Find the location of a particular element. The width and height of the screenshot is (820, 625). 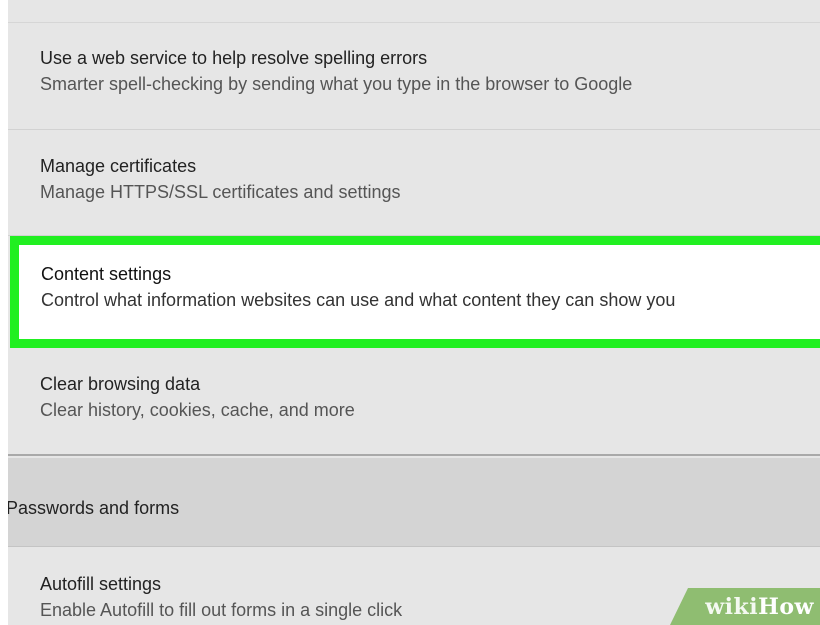

watermark-wiki: wiki is located at coordinates (732, 606).